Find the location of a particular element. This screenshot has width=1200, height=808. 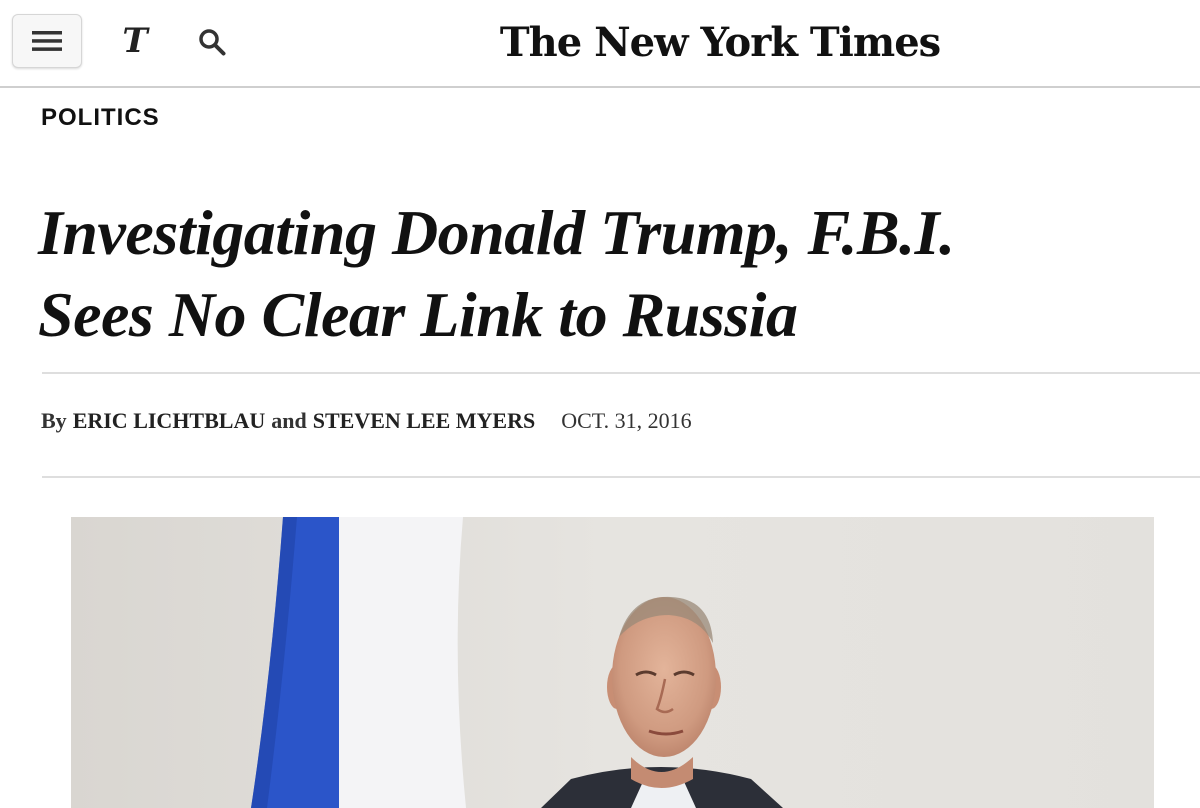

byline-conjunction: and is located at coordinates (289, 420).